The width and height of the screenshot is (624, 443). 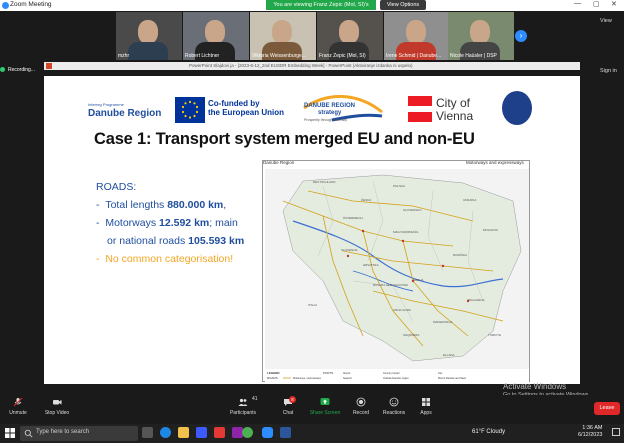 I want to click on svg-text: SLOVENSKO, so click(x=412, y=210).